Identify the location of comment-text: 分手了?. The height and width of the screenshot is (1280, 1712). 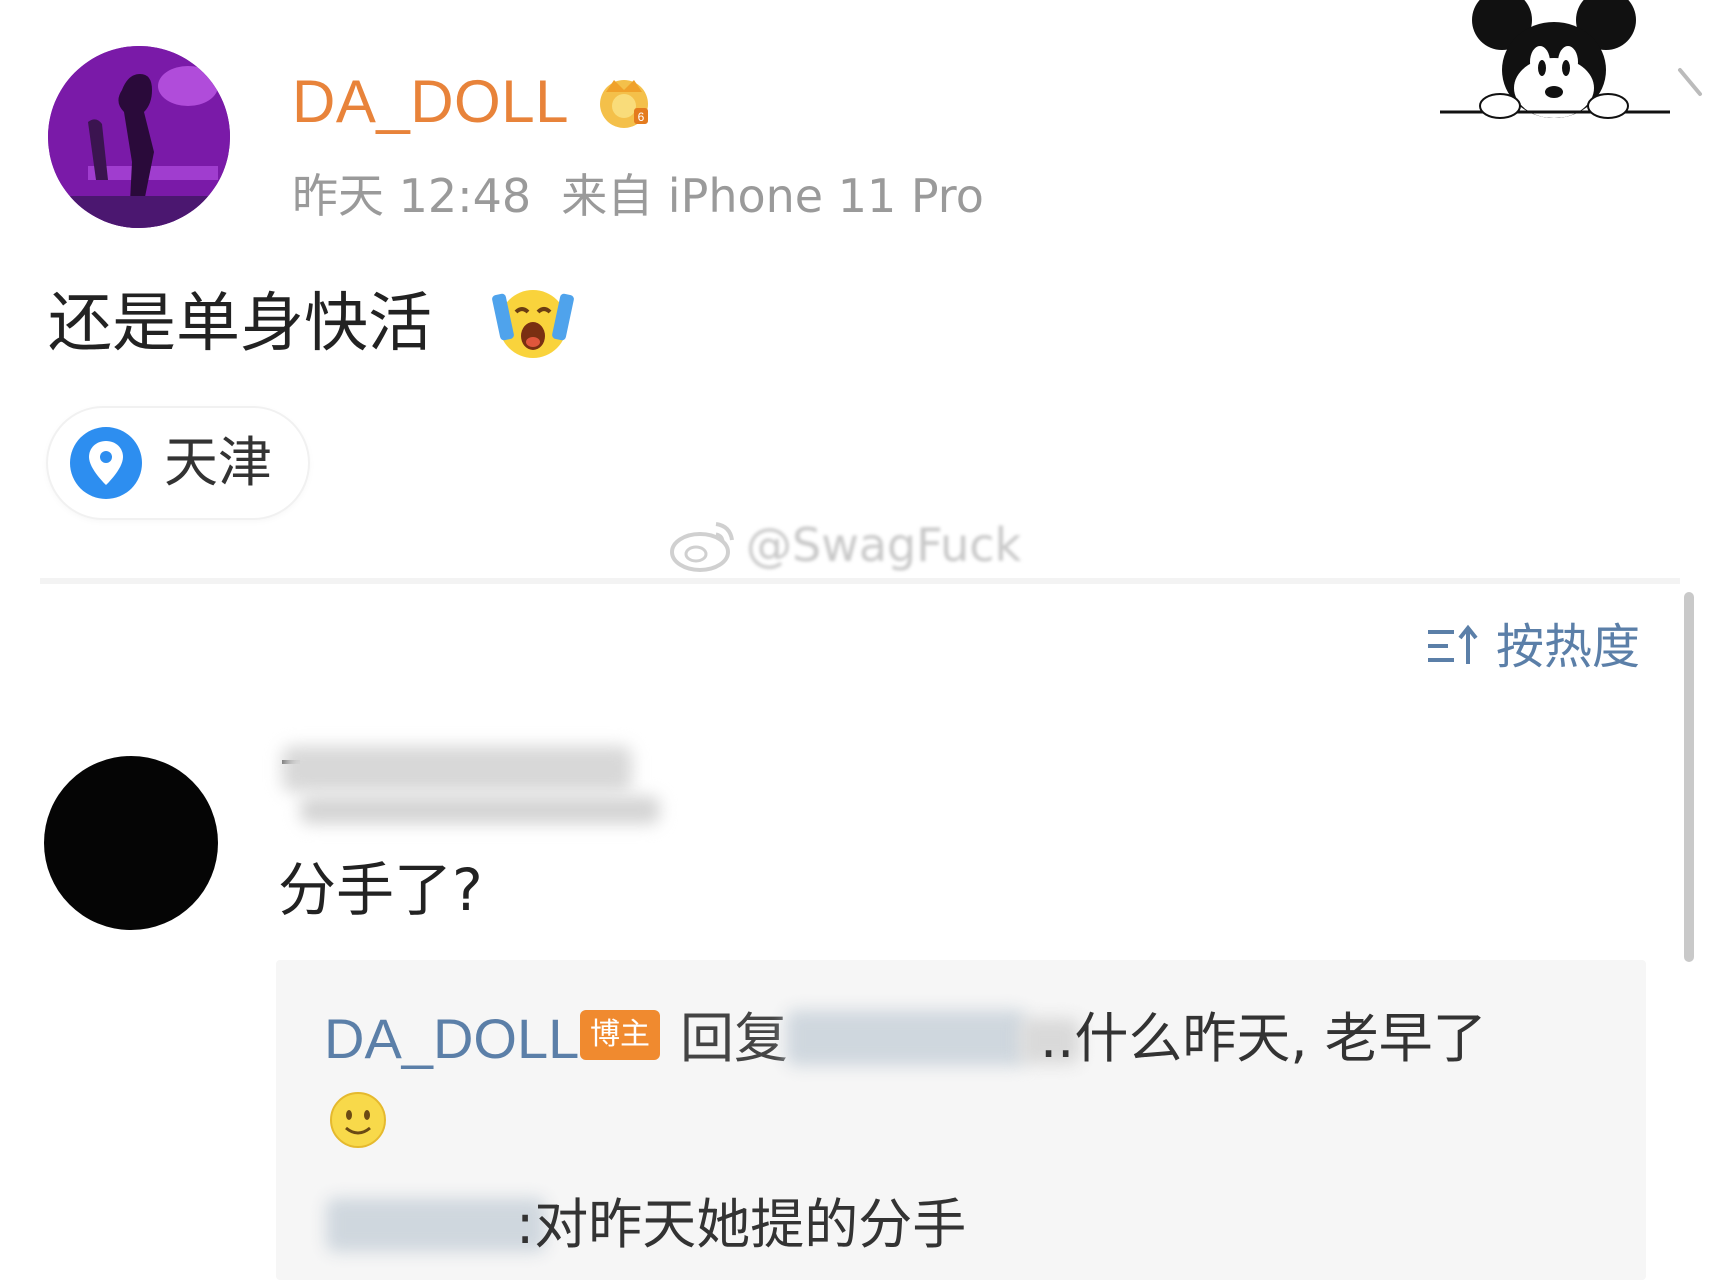
(380, 890).